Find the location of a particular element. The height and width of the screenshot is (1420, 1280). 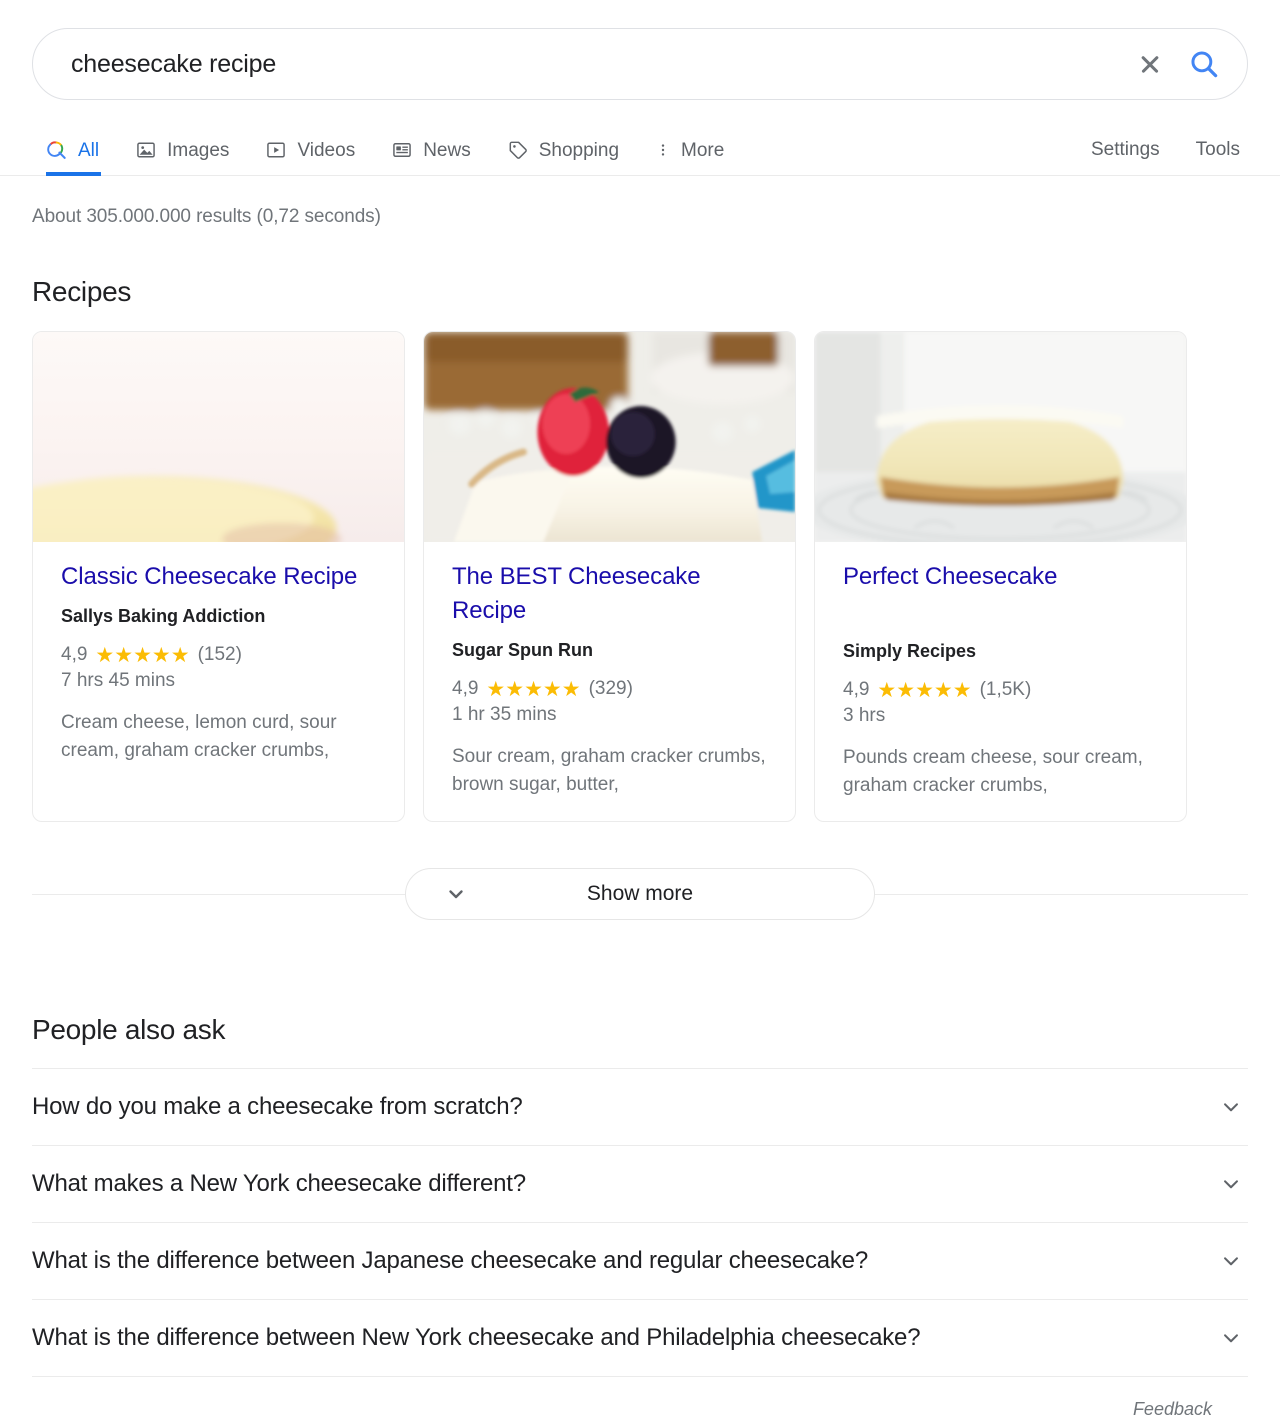

tools-button: Tools is located at coordinates (1218, 150).